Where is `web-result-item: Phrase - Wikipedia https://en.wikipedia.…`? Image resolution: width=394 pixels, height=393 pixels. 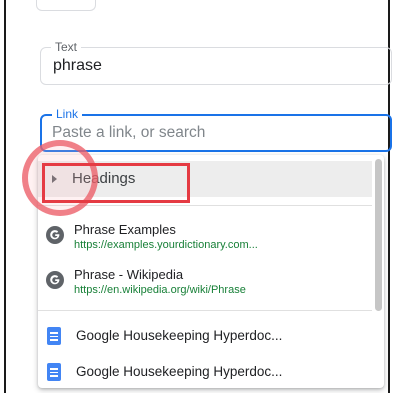
web-result-item: Phrase - Wikipedia https://en.wikipedia.… is located at coordinates (205, 282).